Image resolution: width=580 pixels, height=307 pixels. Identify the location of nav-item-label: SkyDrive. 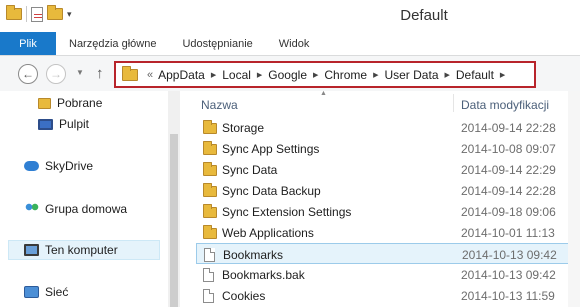
(69, 166).